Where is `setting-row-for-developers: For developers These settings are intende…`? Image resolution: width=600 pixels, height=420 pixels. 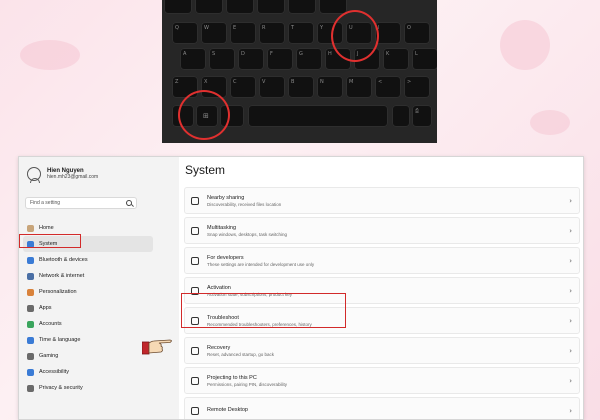
setting-row-for-developers: For developers These settings are intende… is located at coordinates (382, 260).